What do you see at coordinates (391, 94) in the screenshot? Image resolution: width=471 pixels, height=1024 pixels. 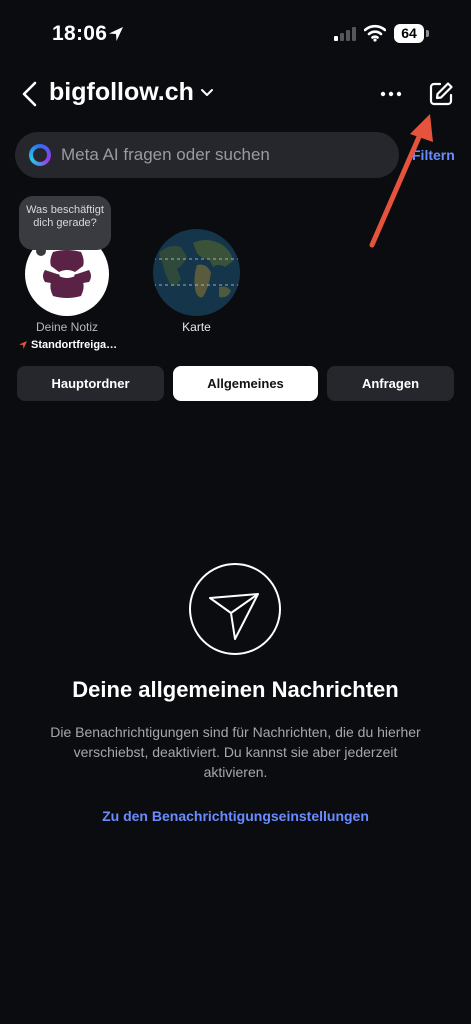 I see `more-icon` at bounding box center [391, 94].